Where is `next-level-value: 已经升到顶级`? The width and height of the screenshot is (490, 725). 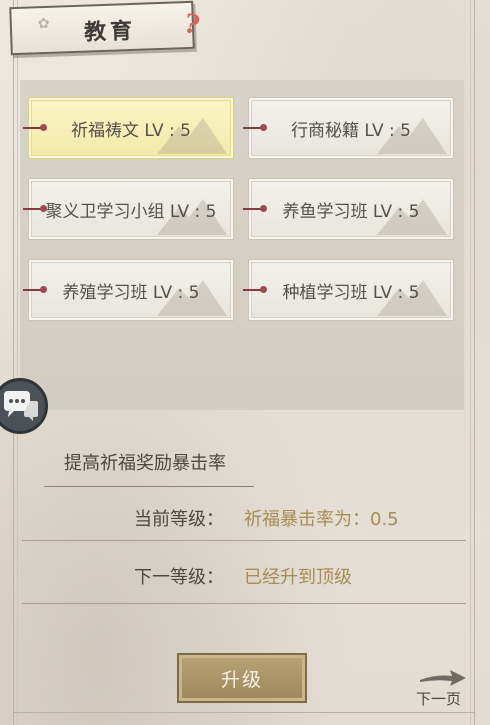 next-level-value: 已经升到顶级 is located at coordinates (298, 577).